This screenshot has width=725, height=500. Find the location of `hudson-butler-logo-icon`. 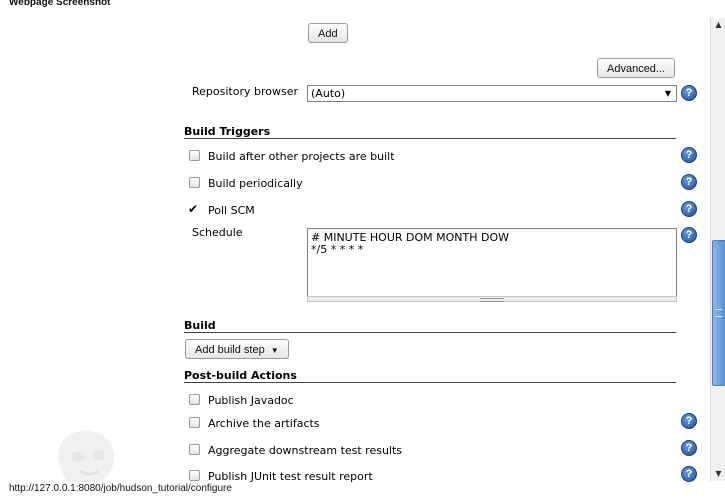

hudson-butler-logo-icon is located at coordinates (86, 456).